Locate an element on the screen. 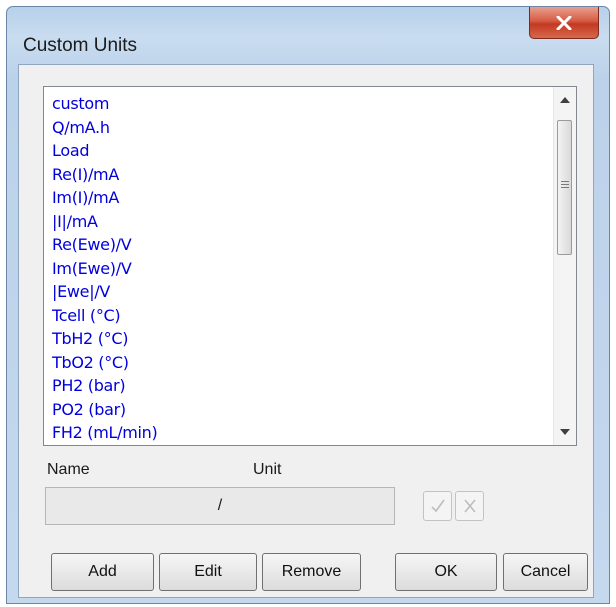  list-item: Q/mA.h is located at coordinates (303, 128).